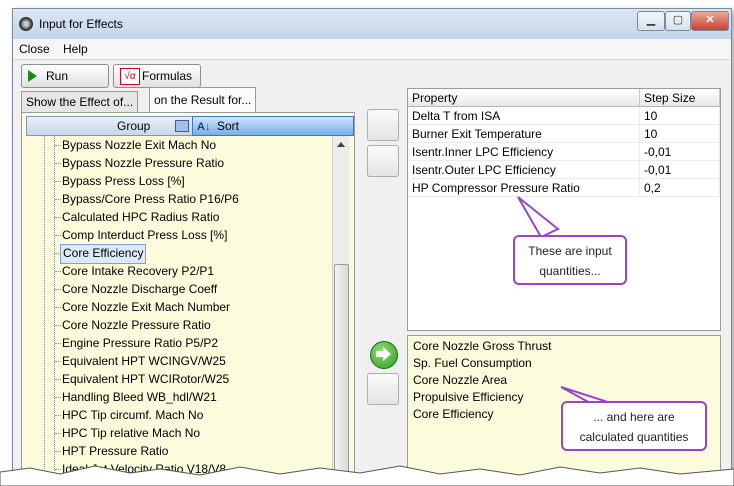  I want to click on sort-az-icon: A↓, so click(204, 127).